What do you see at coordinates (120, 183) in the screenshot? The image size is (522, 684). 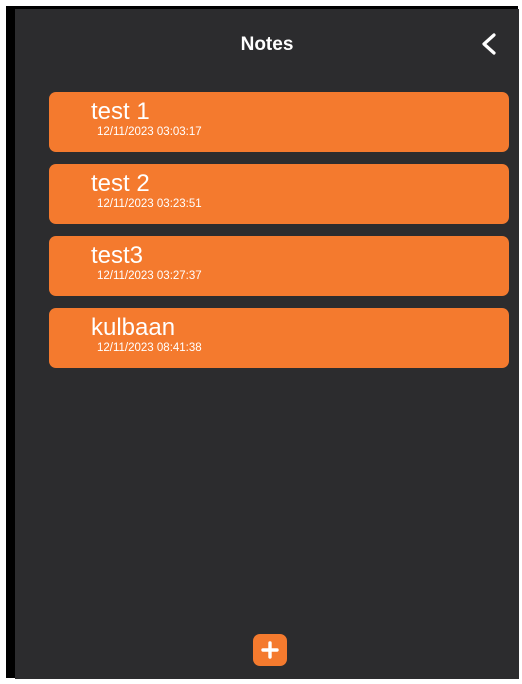 I see `note-title: test 2` at bounding box center [120, 183].